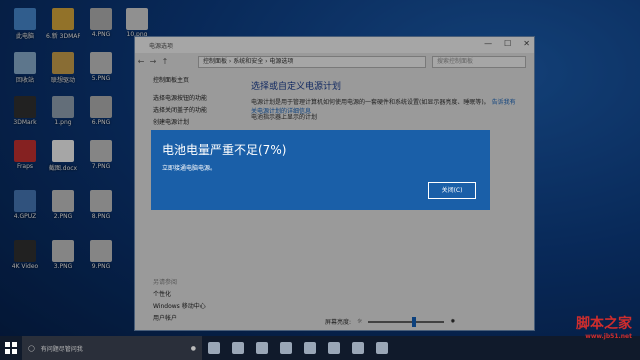 The image size is (640, 360). I want to click on desktop-icon-label: 此电脑, so click(24, 36).